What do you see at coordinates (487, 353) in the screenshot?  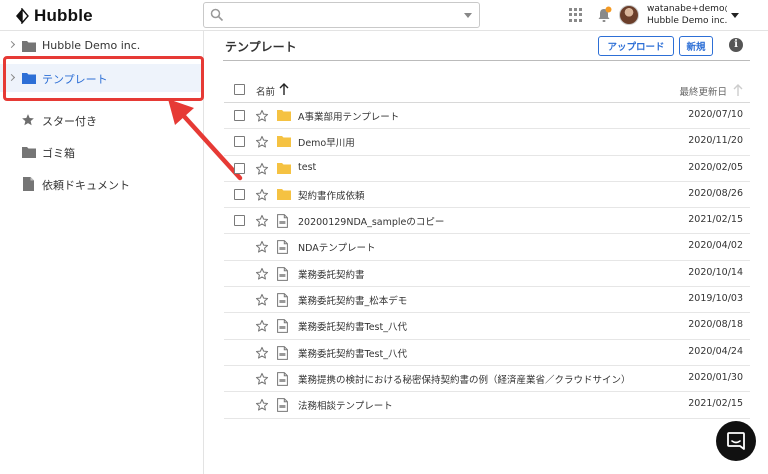 I see `table-row: 業務委託契約書Test_八代 2020/04/24` at bounding box center [487, 353].